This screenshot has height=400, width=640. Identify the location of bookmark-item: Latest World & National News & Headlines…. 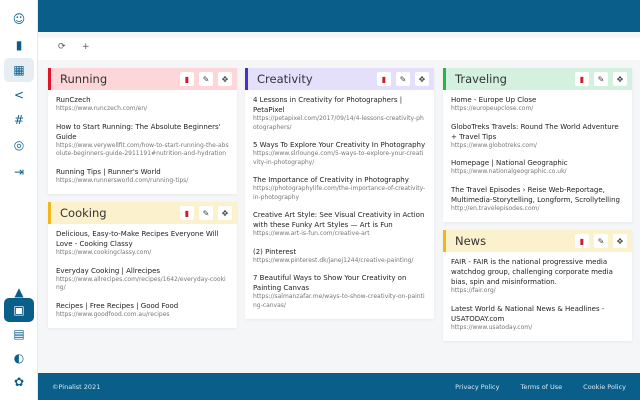
(537, 318).